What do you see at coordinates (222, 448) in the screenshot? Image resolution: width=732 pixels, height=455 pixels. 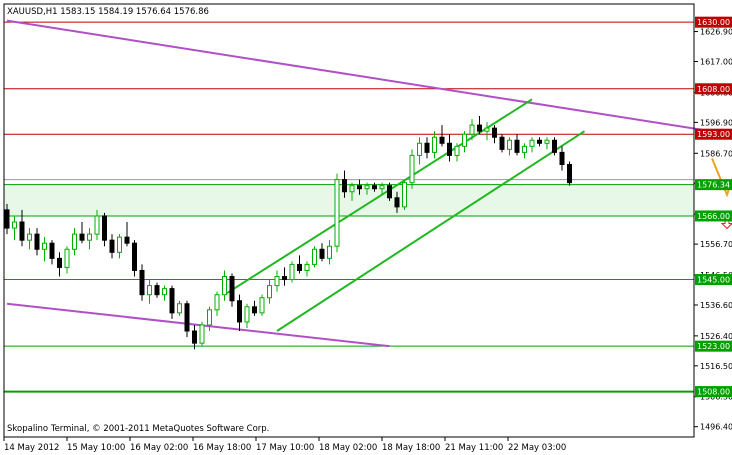 I see `x-tick-label: 16 May 18:00` at bounding box center [222, 448].